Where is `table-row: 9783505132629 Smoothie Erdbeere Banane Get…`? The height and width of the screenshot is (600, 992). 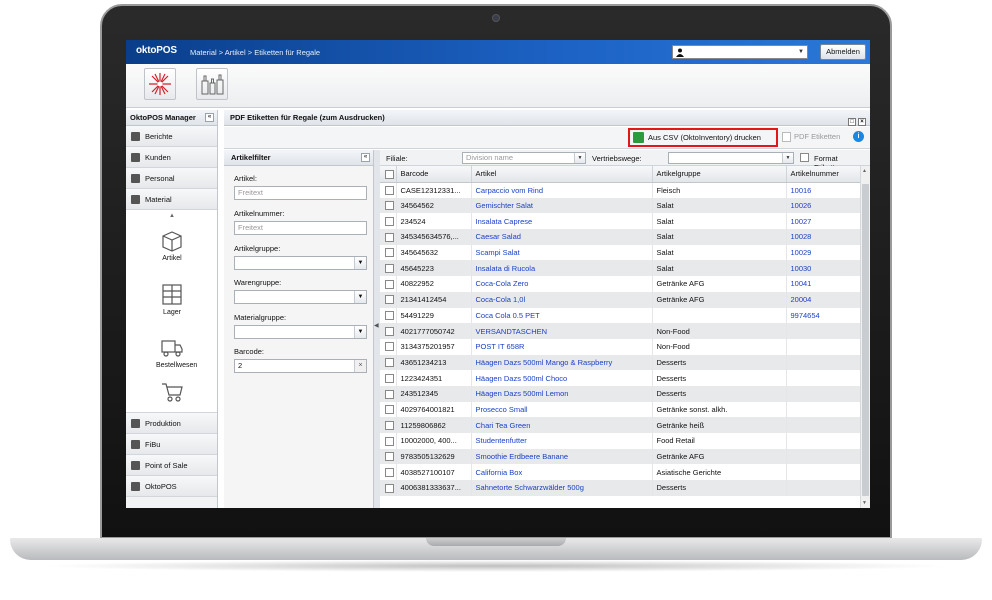 table-row: 9783505132629 Smoothie Erdbeere Banane Get… is located at coordinates (620, 456).